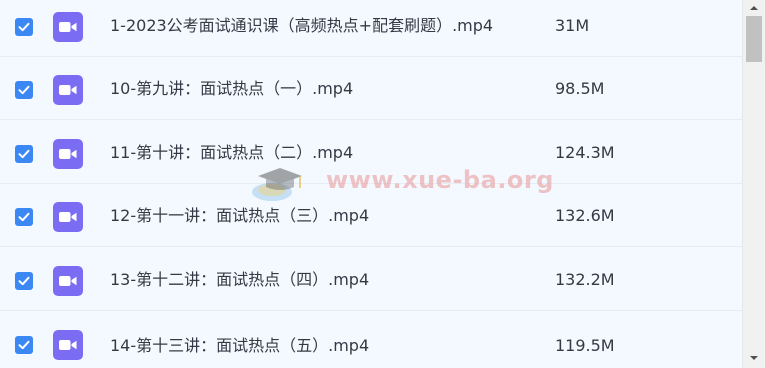  Describe the element at coordinates (754, 8) in the screenshot. I see `scroll-up-arrow-icon` at that location.